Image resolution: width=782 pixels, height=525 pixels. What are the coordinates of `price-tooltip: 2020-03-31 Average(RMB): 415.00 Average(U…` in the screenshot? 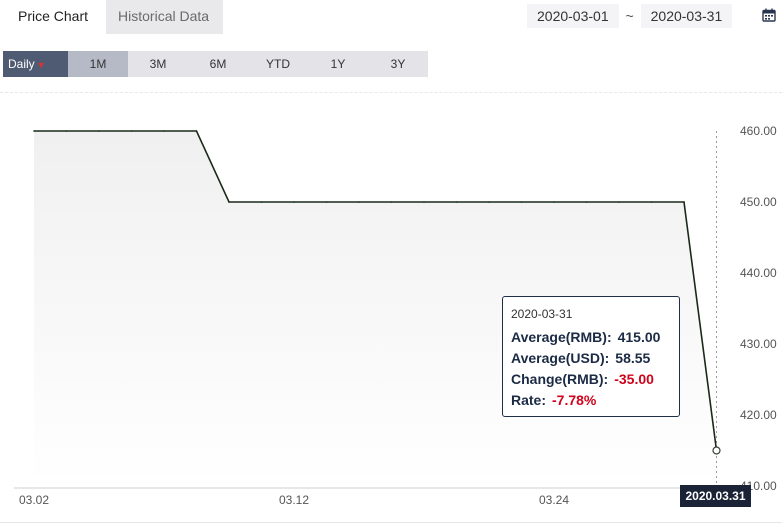 It's located at (591, 356).